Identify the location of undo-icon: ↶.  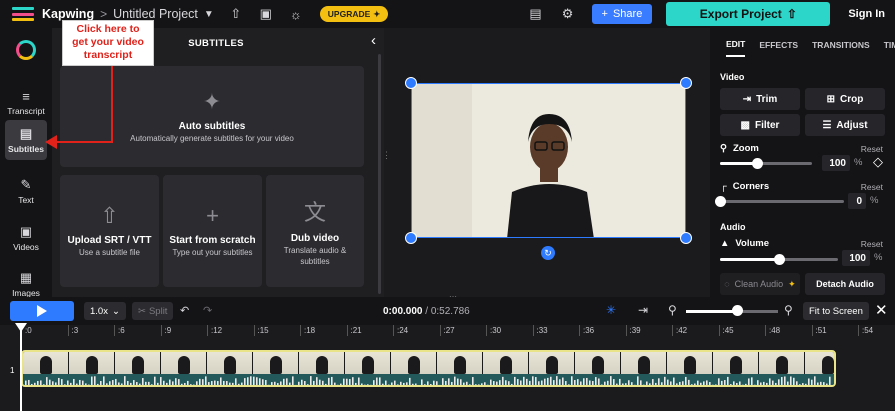
(184, 310).